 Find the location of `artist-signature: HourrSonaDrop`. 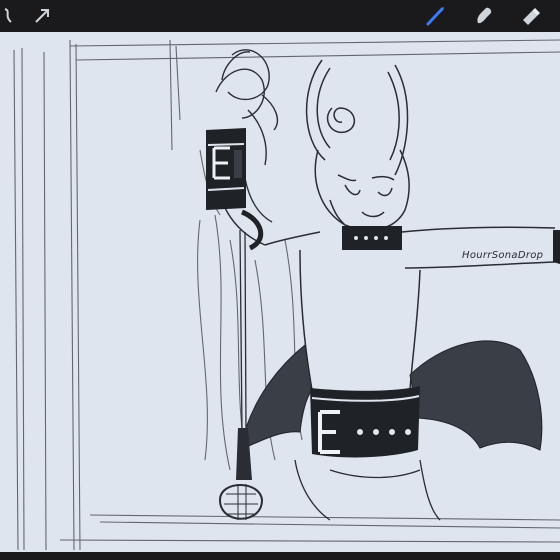

artist-signature: HourrSonaDrop is located at coordinates (503, 255).